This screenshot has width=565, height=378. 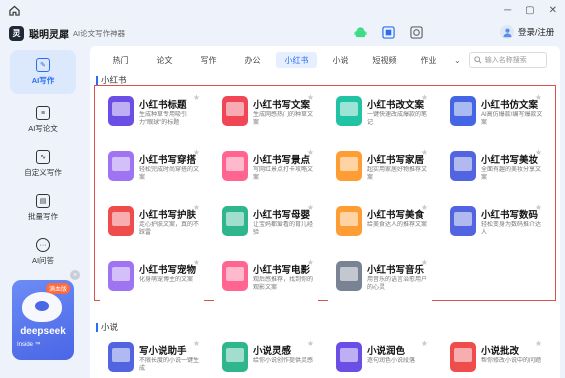 I want to click on tool-card: 小红书写电影 观后感推荐，找到你的观影文案 ★, so click(x=266, y=281).